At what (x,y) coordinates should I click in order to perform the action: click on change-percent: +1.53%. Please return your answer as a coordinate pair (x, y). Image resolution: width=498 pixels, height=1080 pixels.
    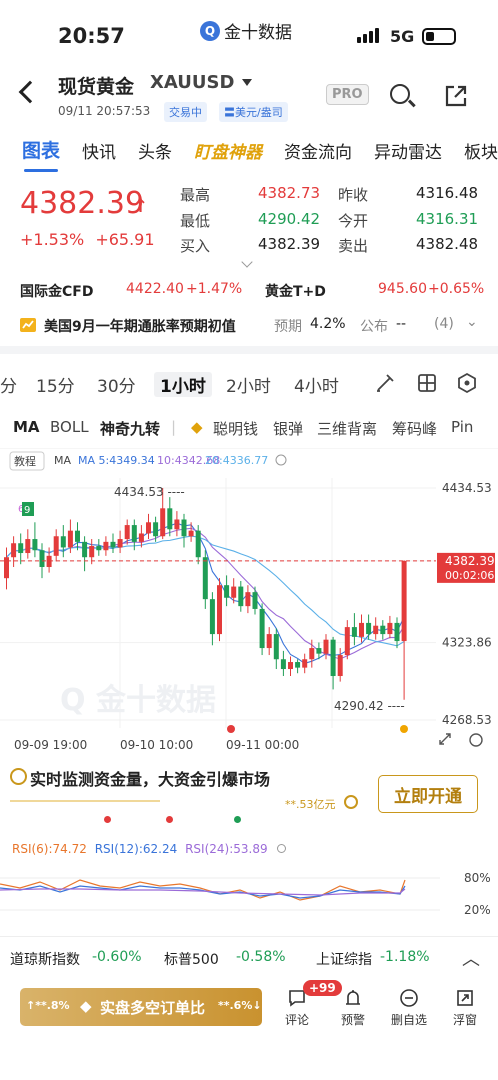
    Looking at the image, I should click on (52, 239).